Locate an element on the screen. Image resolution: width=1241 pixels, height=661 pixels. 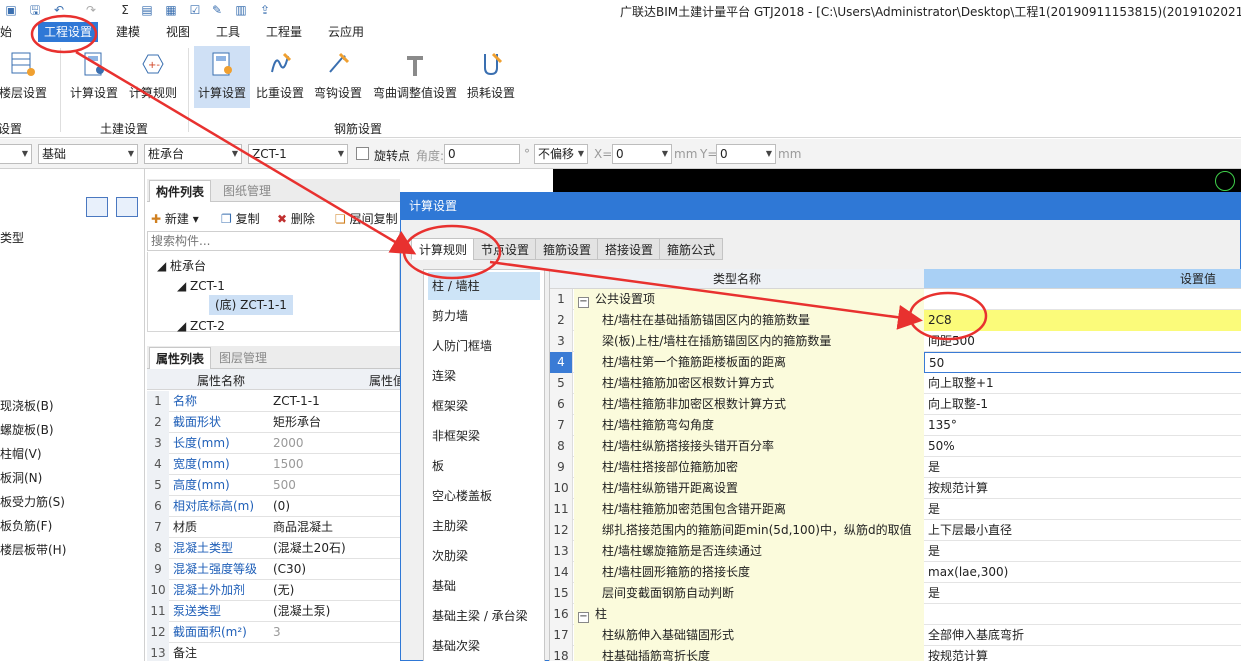
menu-quantities: 工程量 is located at coordinates (284, 32).